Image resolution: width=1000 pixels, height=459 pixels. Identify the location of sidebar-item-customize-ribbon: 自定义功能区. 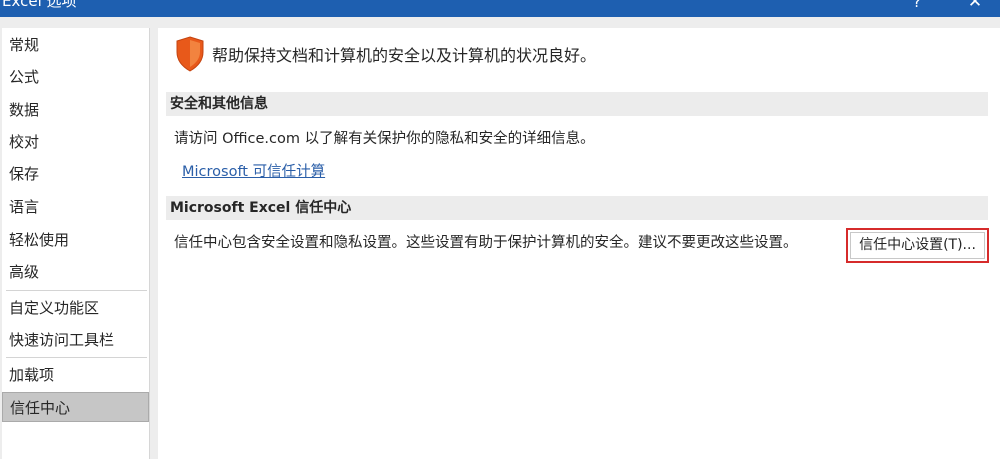
(75, 308).